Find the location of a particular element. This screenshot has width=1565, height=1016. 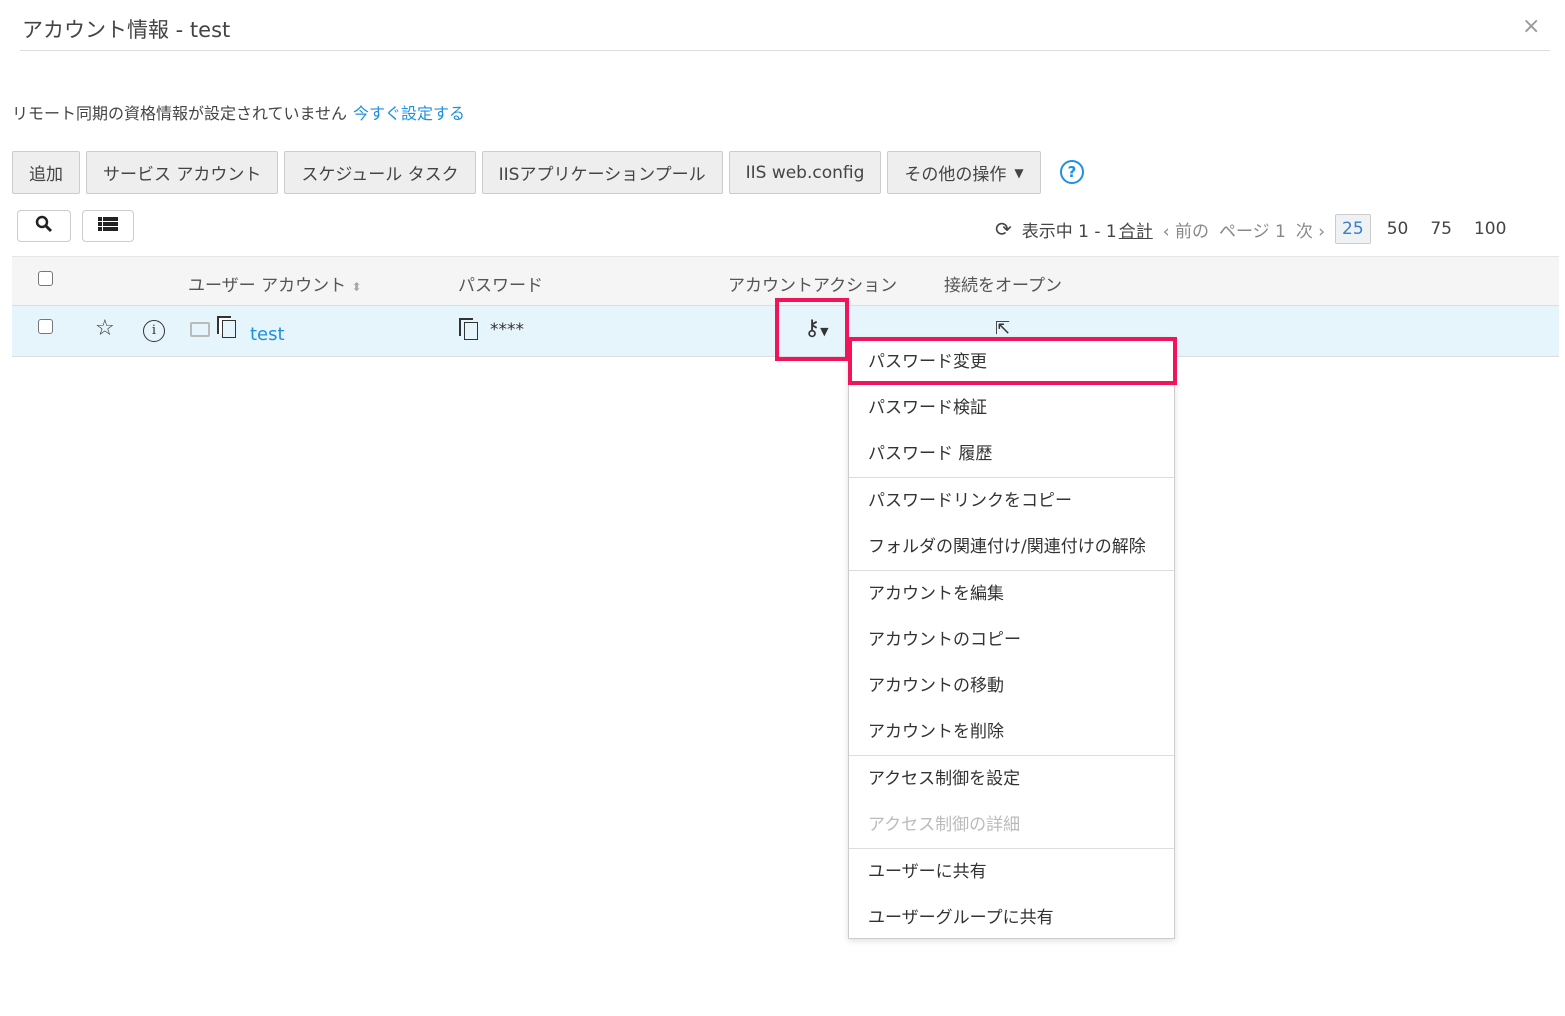

column-password: パスワード is located at coordinates (500, 286).